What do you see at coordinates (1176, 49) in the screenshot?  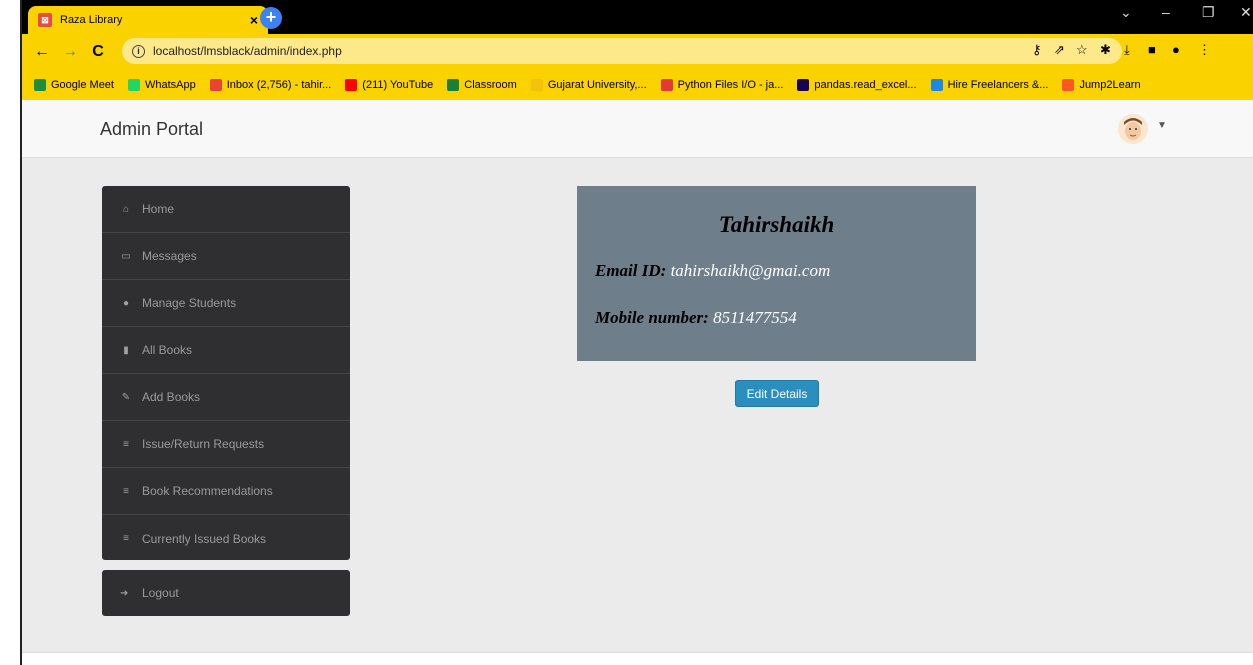 I see `profile-icon: ●` at bounding box center [1176, 49].